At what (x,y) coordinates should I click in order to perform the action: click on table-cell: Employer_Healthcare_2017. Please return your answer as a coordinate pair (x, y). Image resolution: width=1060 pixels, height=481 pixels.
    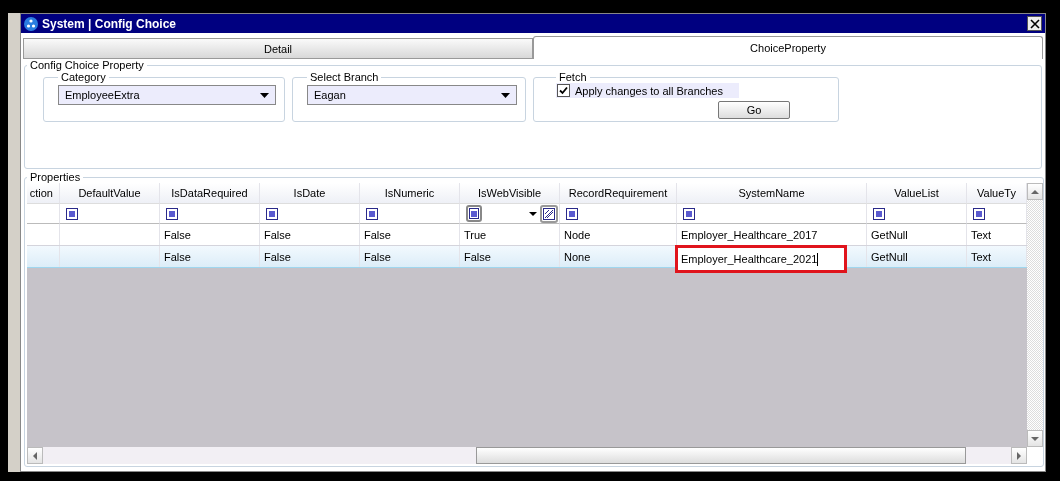
    Looking at the image, I should click on (749, 234).